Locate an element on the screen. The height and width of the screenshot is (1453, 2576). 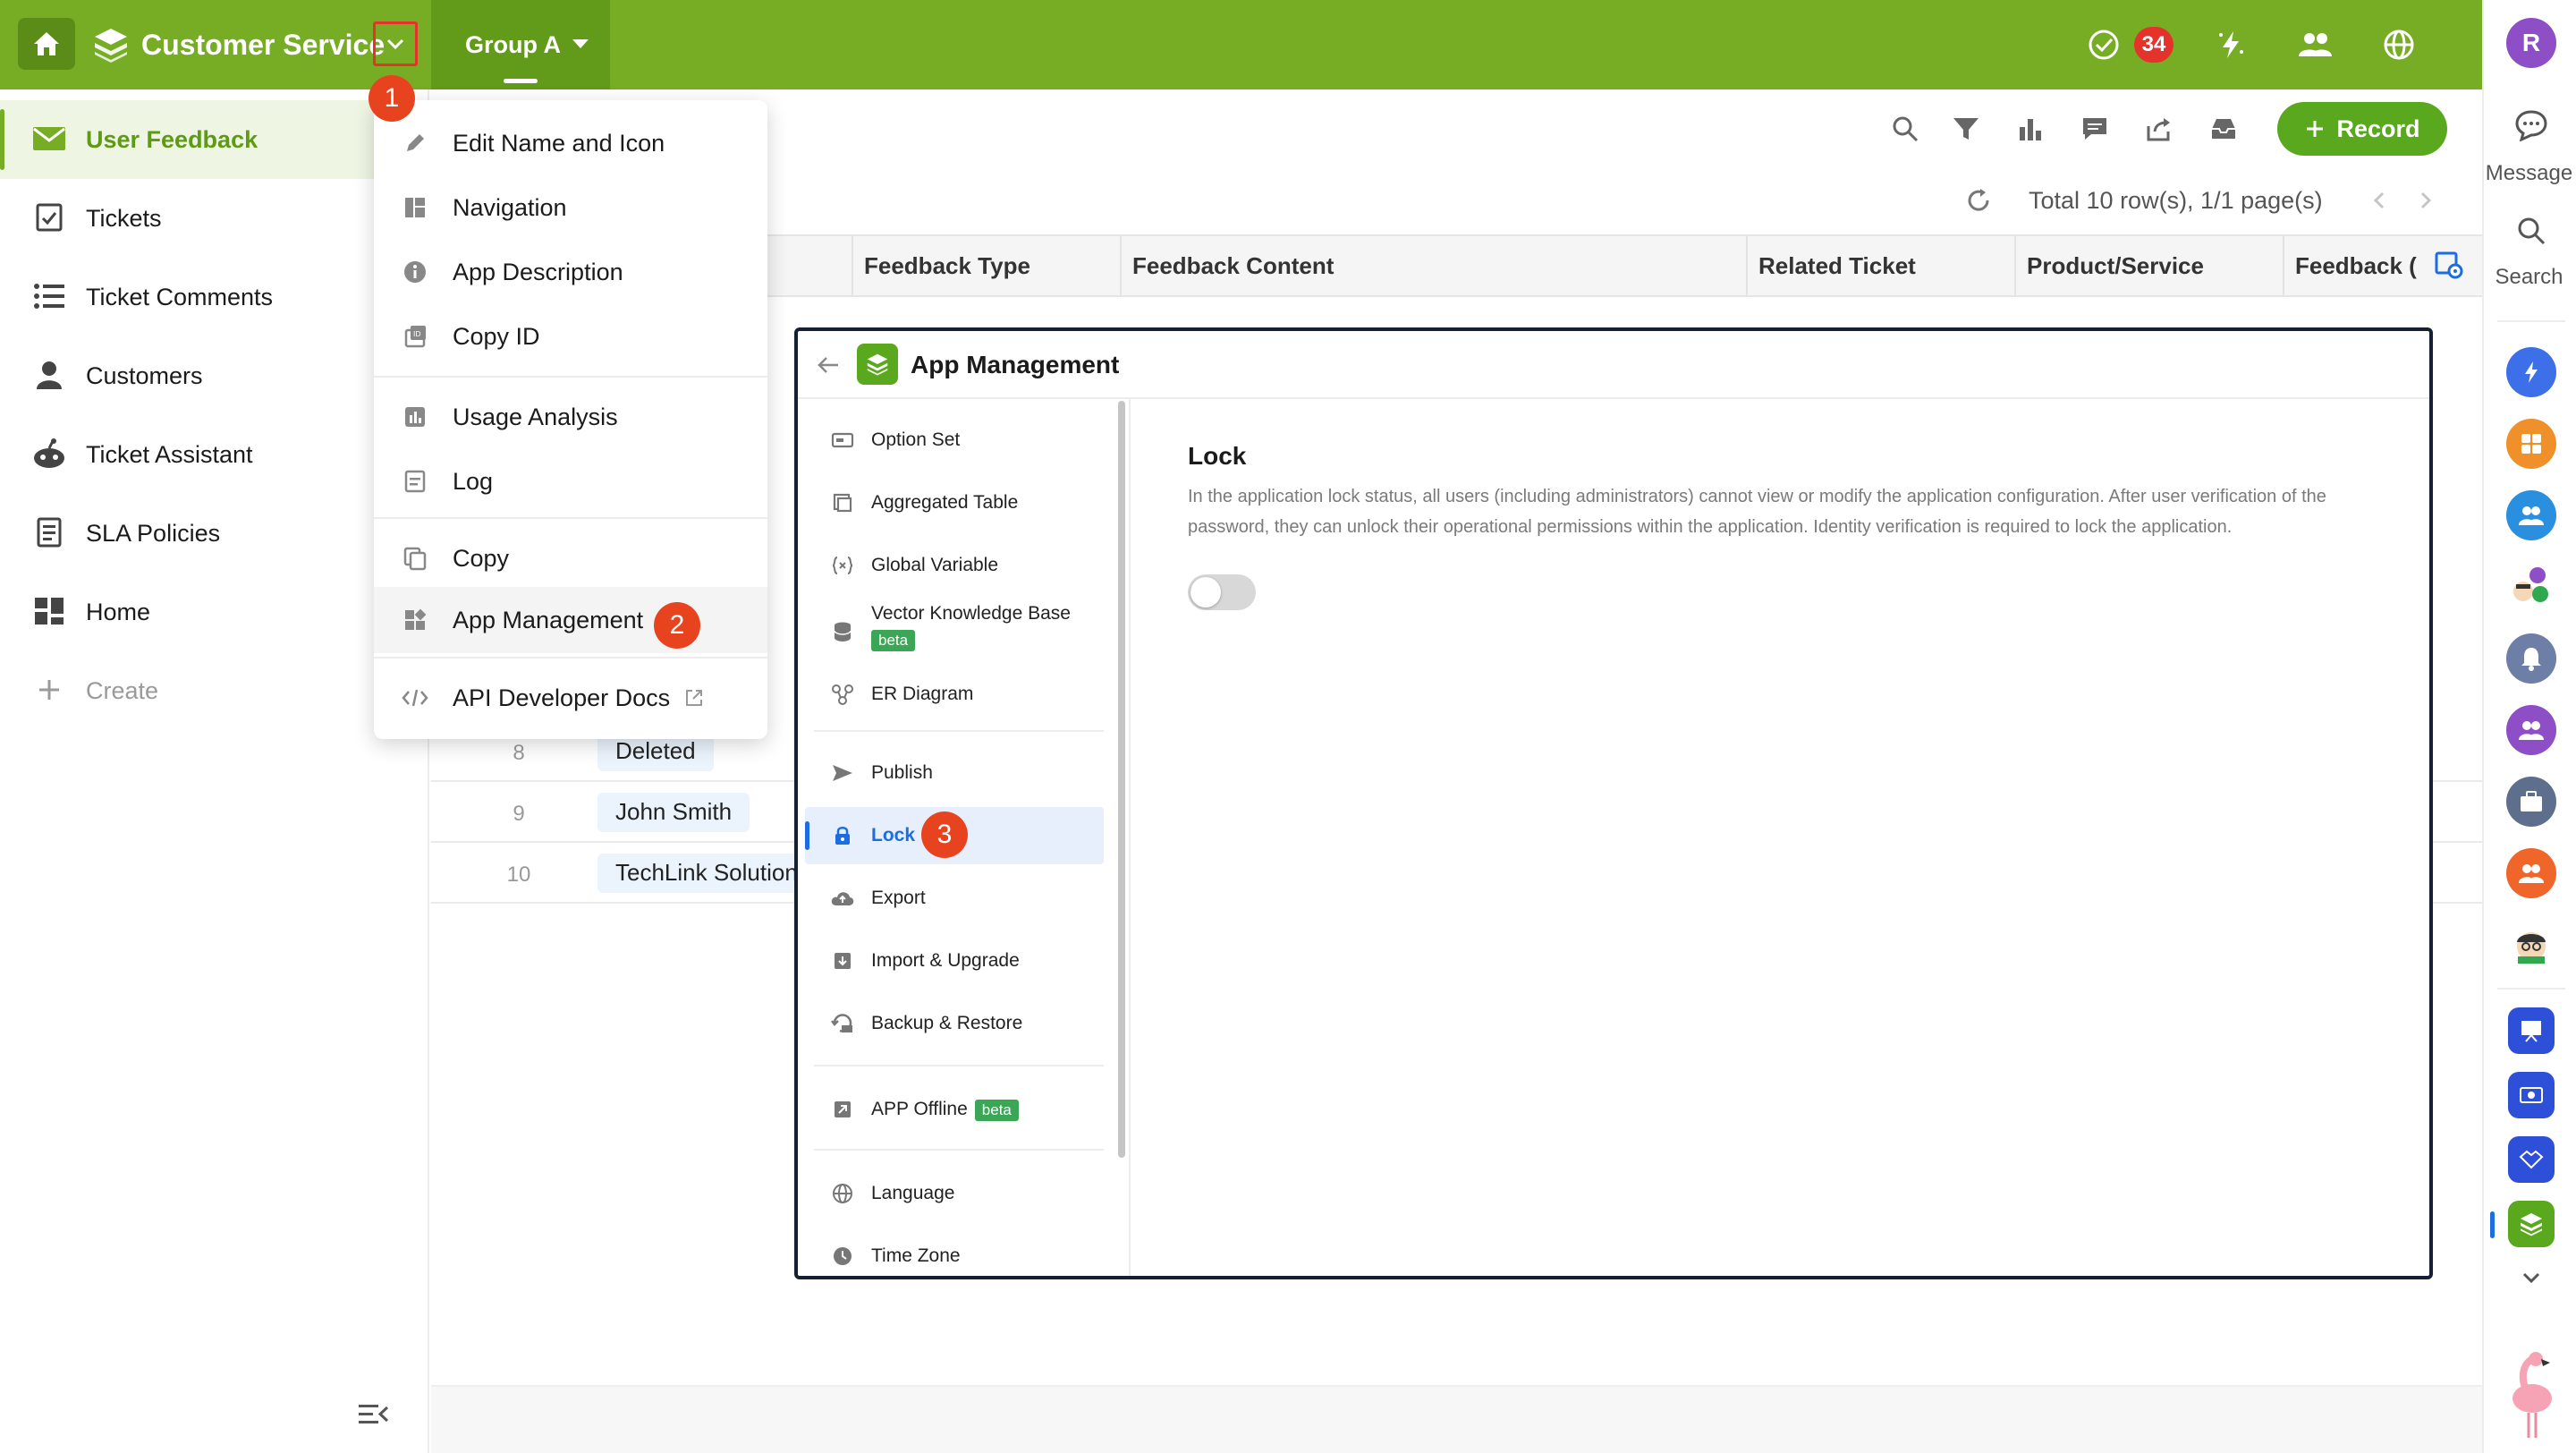
notification-bell-icon is located at coordinates (2531, 658).